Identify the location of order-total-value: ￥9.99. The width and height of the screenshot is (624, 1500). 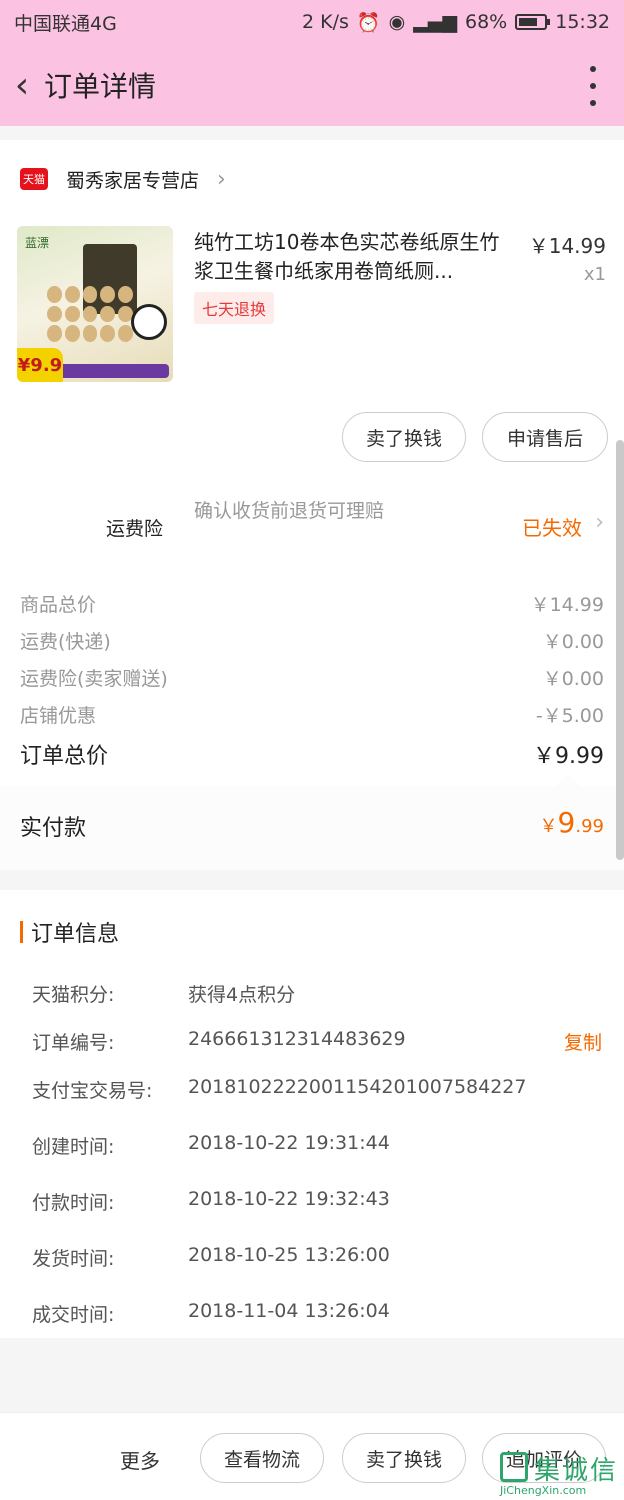
(568, 756).